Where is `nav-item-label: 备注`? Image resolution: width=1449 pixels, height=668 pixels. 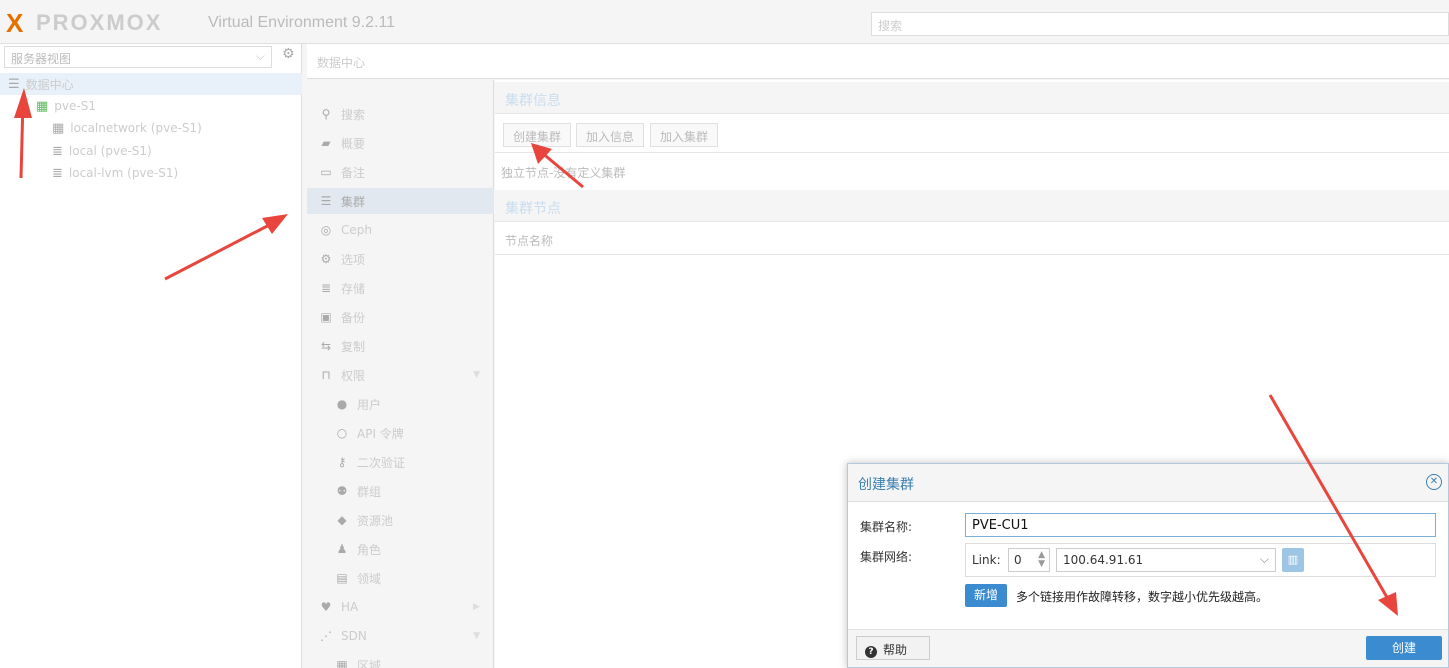
nav-item-label: 备注 is located at coordinates (353, 172).